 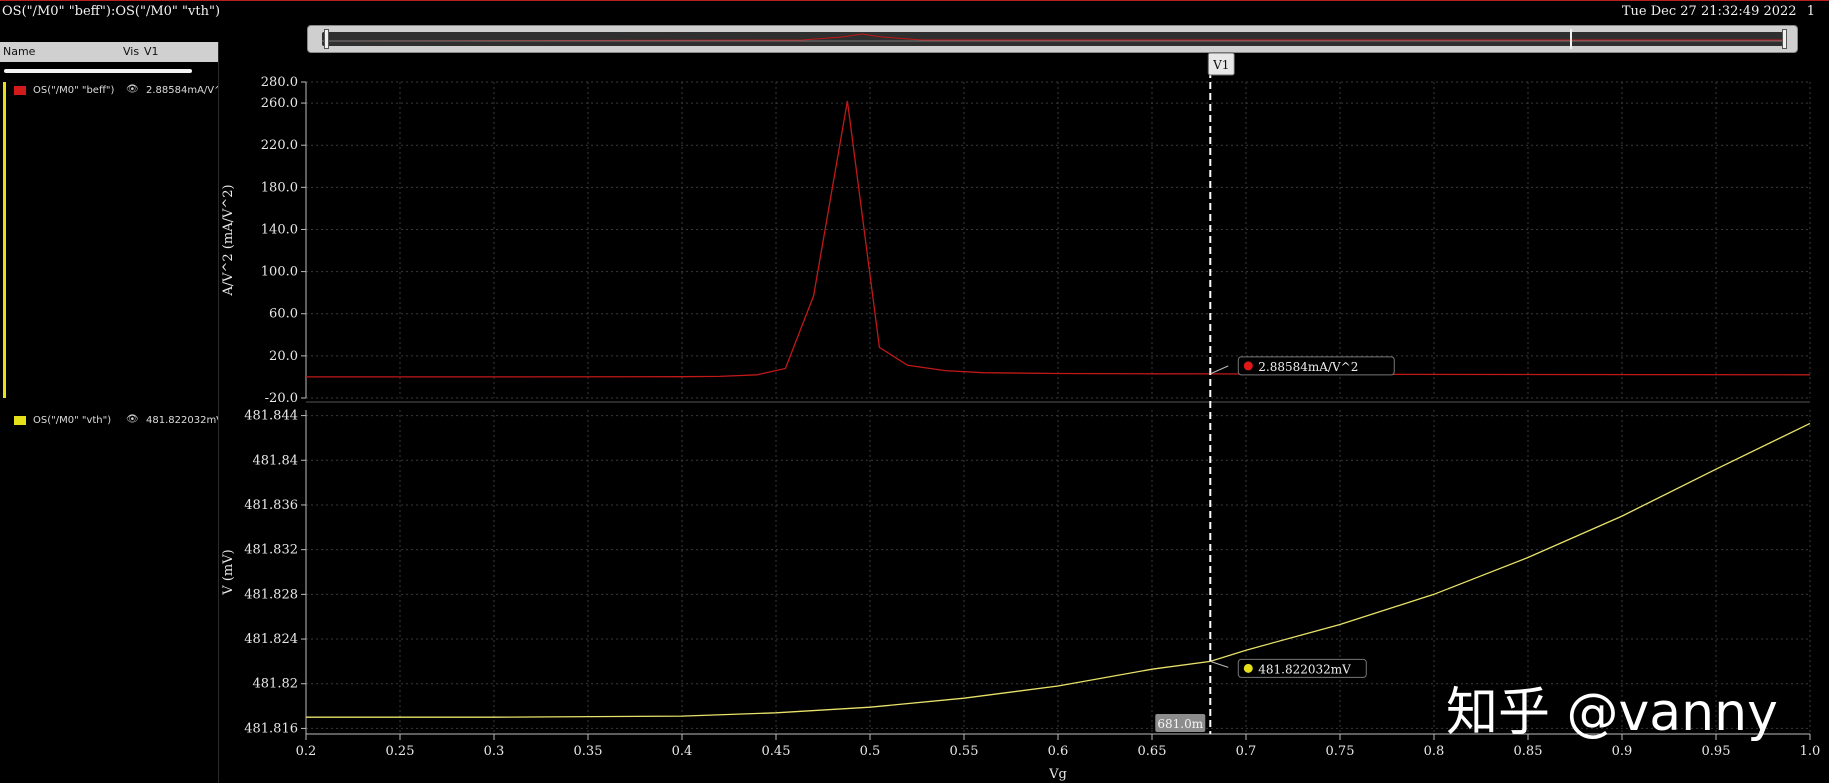 I want to click on x-tick-label: 0.65, so click(x=1152, y=751).